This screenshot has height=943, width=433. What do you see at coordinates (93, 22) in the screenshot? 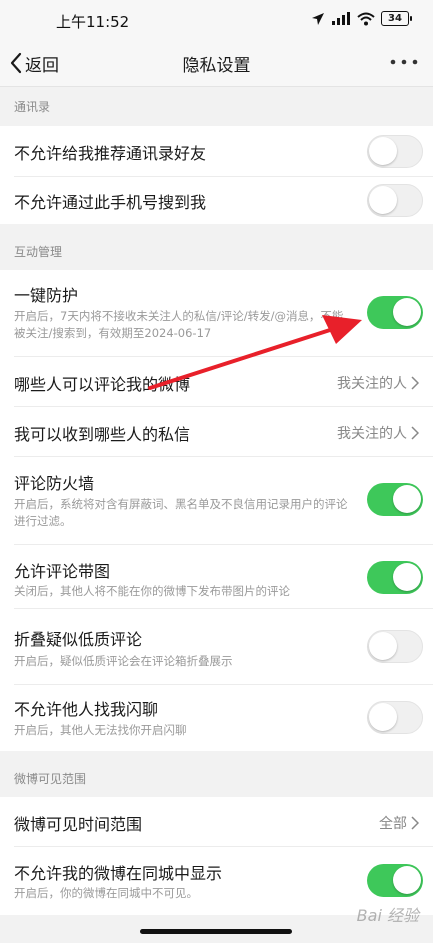
I see `status-time: 上午11:52` at bounding box center [93, 22].